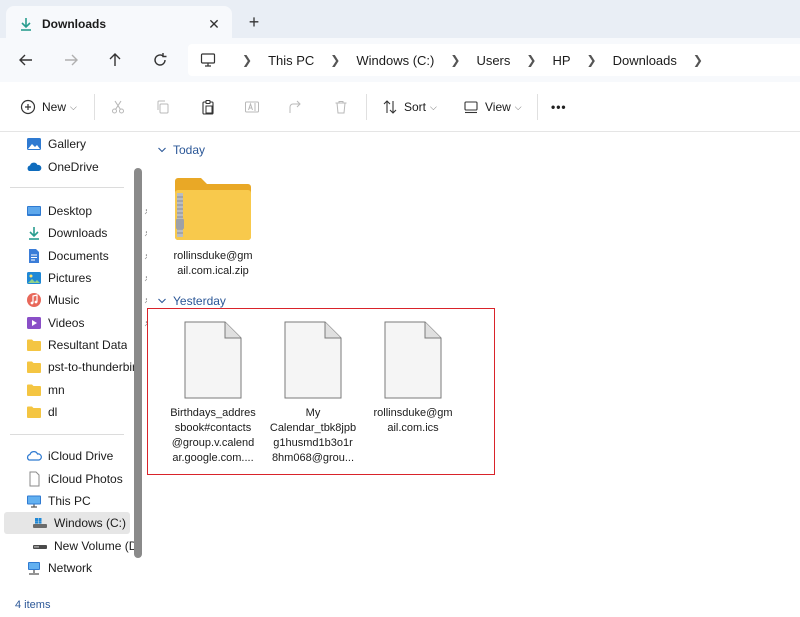 This screenshot has height=617, width=800. Describe the element at coordinates (34, 256) in the screenshot. I see `documents-icon` at that location.